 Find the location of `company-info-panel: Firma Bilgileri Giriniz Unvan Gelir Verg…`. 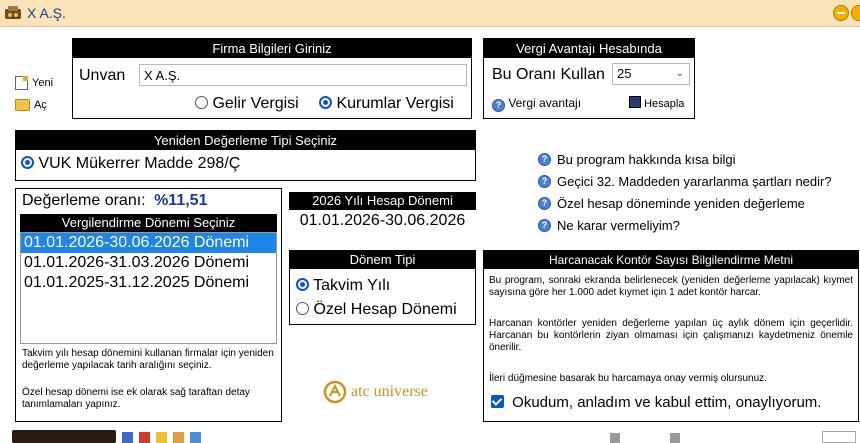

company-info-panel: Firma Bilgileri Giriniz Unvan Gelir Verg… is located at coordinates (272, 78).